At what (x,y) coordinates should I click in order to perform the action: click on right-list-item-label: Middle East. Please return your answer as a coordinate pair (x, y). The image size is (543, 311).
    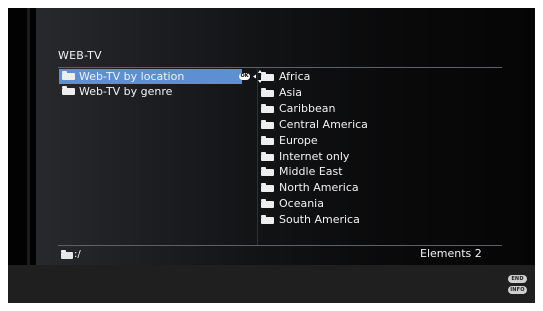
    Looking at the image, I should click on (311, 171).